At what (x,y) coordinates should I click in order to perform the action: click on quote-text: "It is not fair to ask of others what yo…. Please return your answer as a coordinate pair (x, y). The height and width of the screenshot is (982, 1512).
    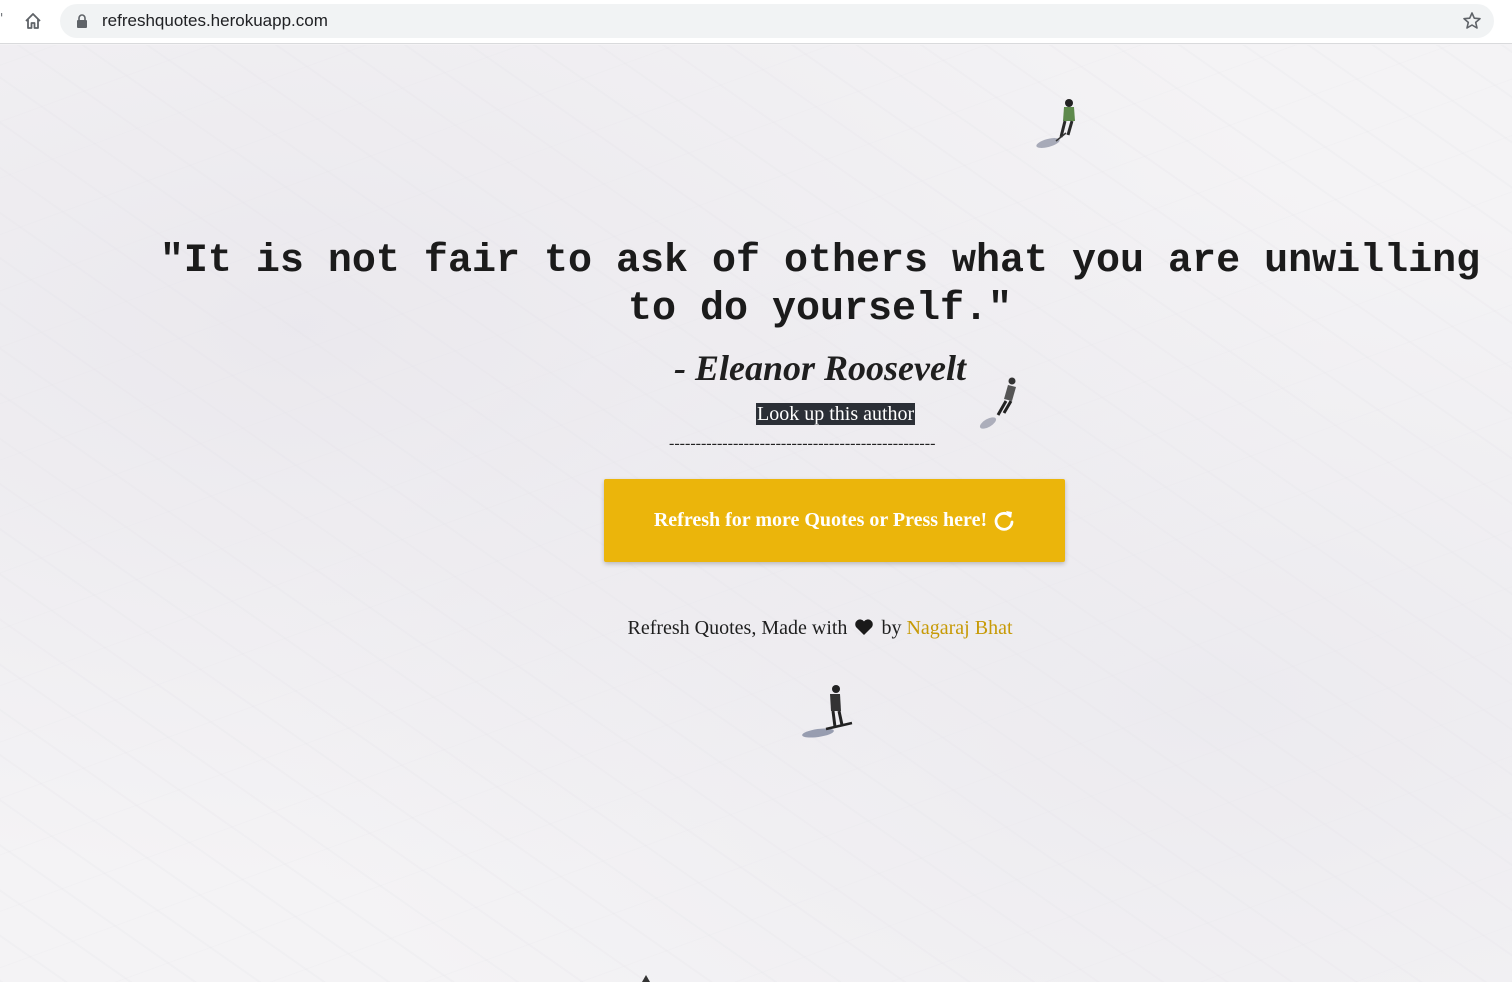
    Looking at the image, I should click on (820, 285).